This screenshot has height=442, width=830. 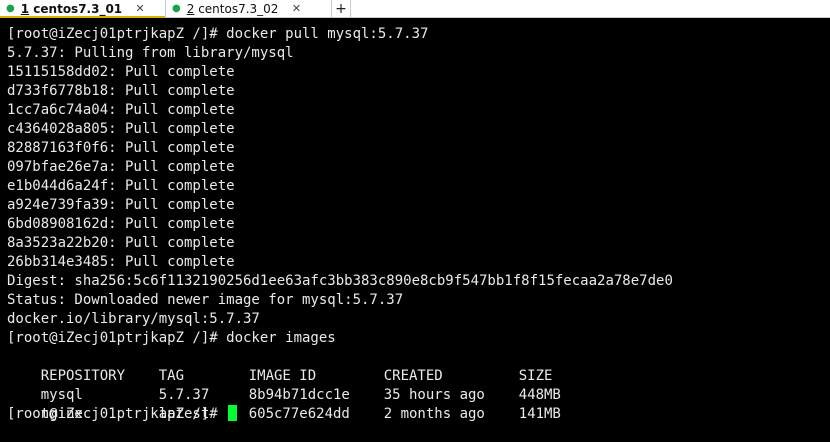 What do you see at coordinates (150, 53) in the screenshot?
I see `terminal-line: 5.7.37: Pulling from library/mysql` at bounding box center [150, 53].